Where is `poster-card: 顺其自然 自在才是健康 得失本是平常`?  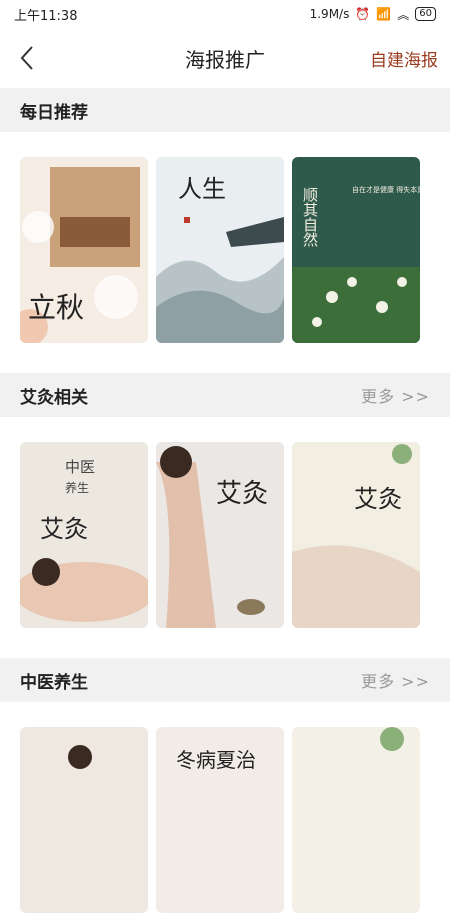
poster-card: 顺其自然 自在才是健康 得失本是平常 is located at coordinates (356, 250).